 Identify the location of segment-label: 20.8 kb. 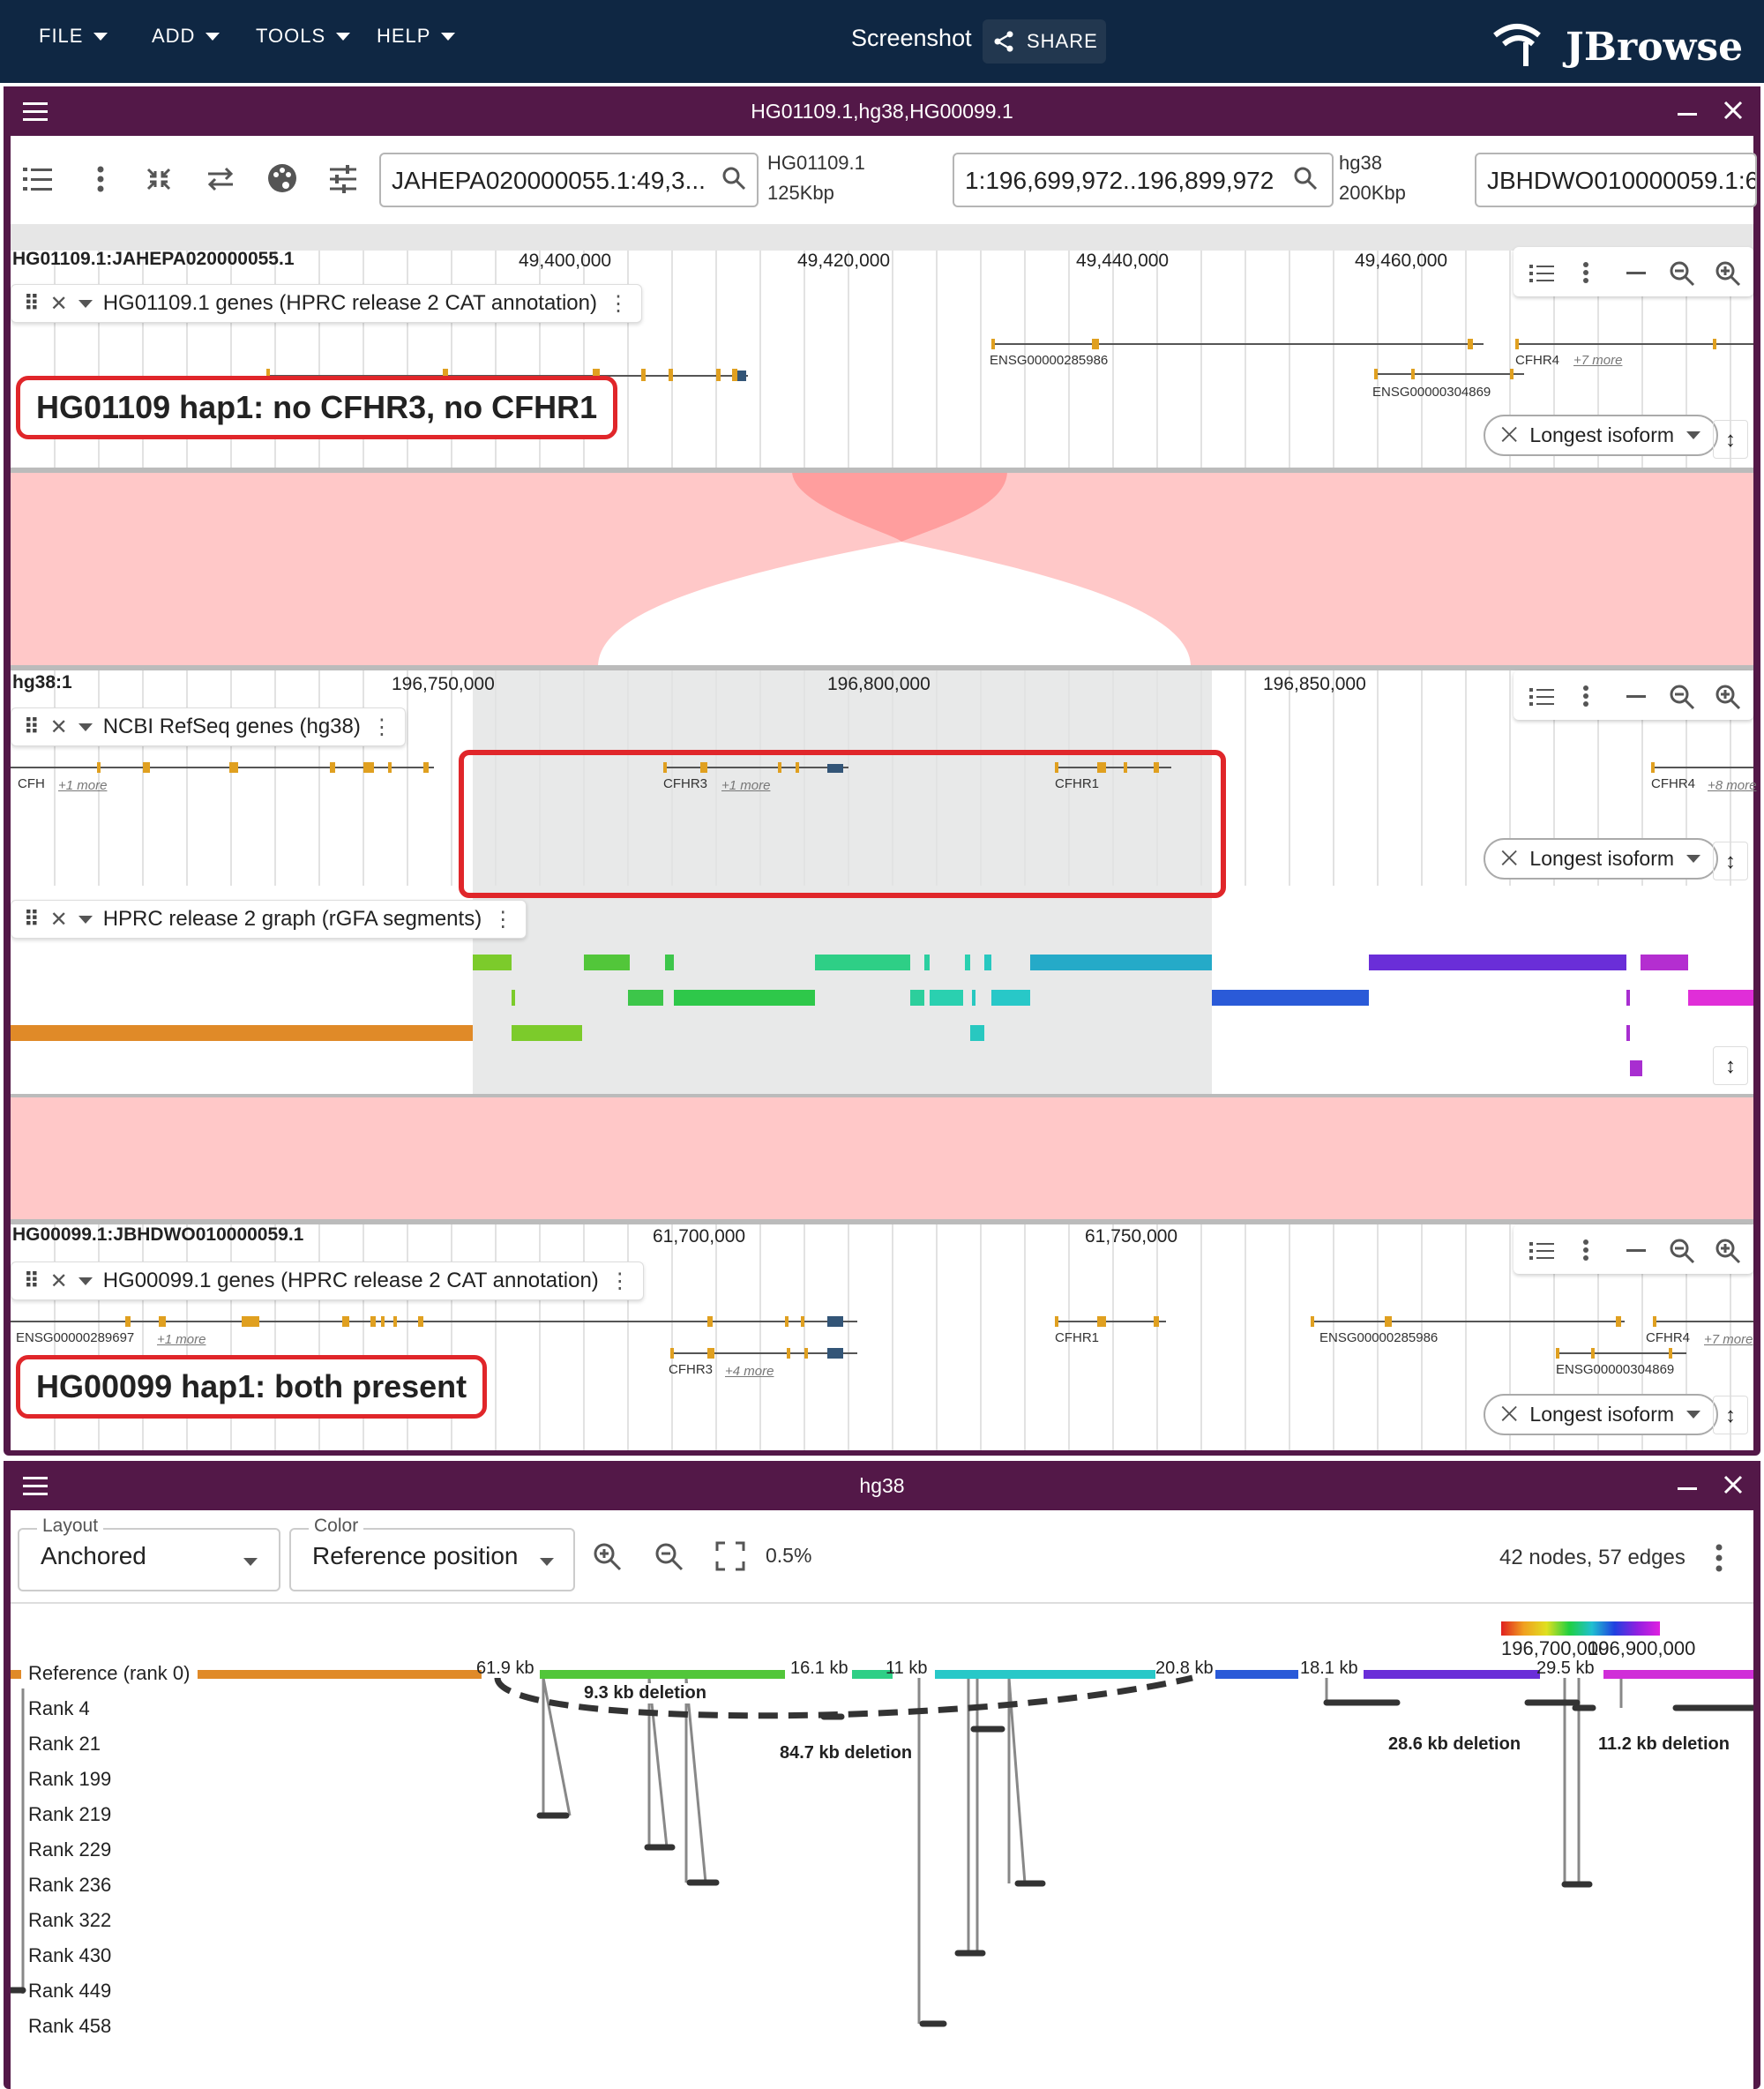
(1184, 1668).